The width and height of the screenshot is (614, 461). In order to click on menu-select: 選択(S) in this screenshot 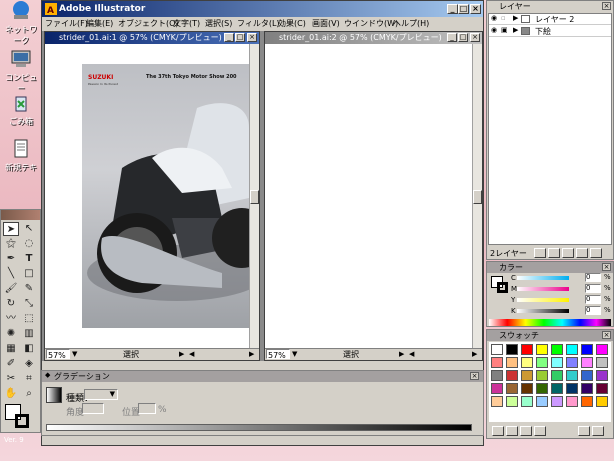, I will do `click(218, 24)`.